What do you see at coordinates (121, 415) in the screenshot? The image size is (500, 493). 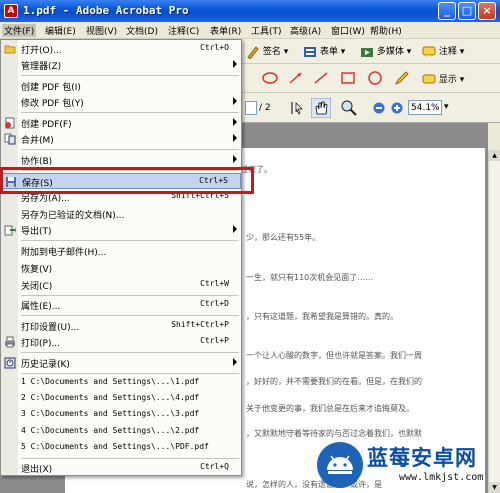 I see `recent-file-item: 3 C:\Documents and Settings\...\3.pdf` at bounding box center [121, 415].